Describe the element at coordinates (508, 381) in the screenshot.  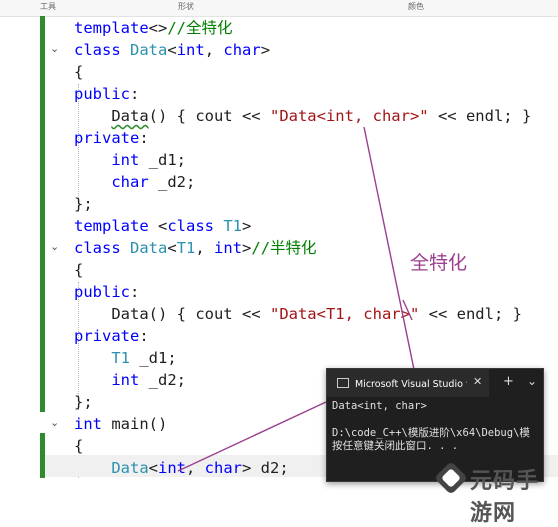
I see `new-tab-plus-icon: +` at that location.